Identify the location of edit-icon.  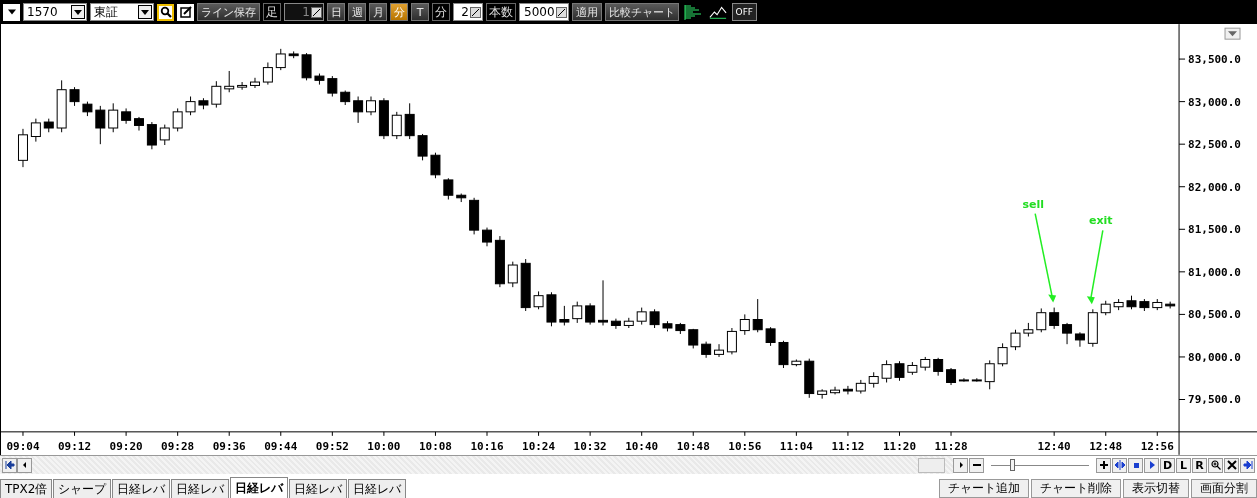
(561, 12).